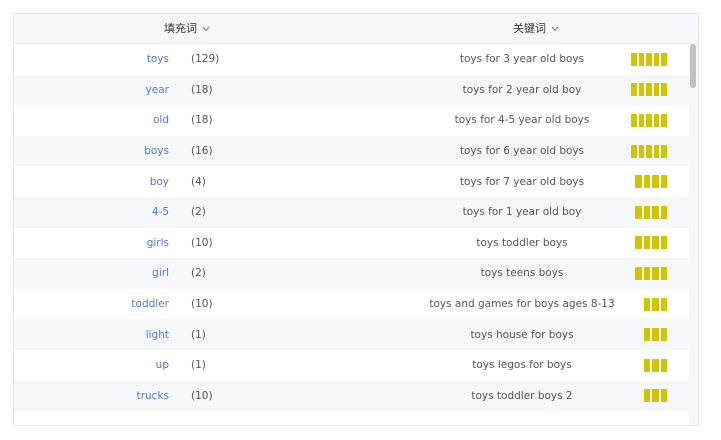 Image resolution: width=721 pixels, height=440 pixels. I want to click on filler-cell: 4-5, so click(160, 212).